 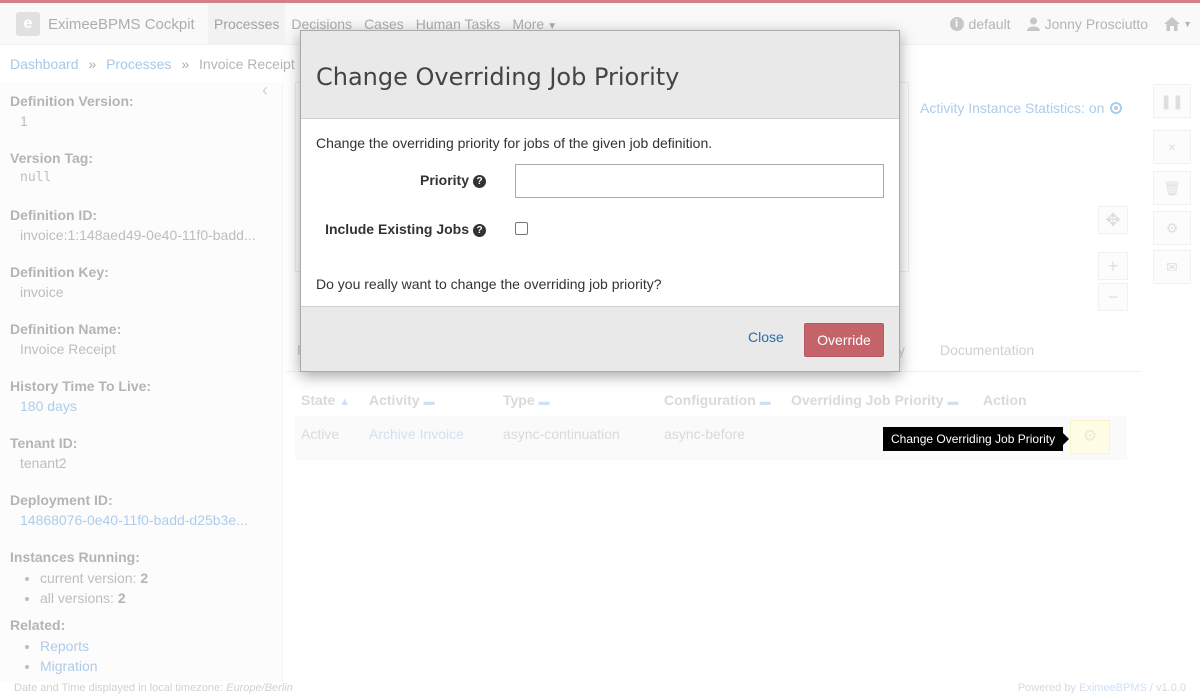 What do you see at coordinates (444, 180) in the screenshot?
I see `priority-label-text: Priority` at bounding box center [444, 180].